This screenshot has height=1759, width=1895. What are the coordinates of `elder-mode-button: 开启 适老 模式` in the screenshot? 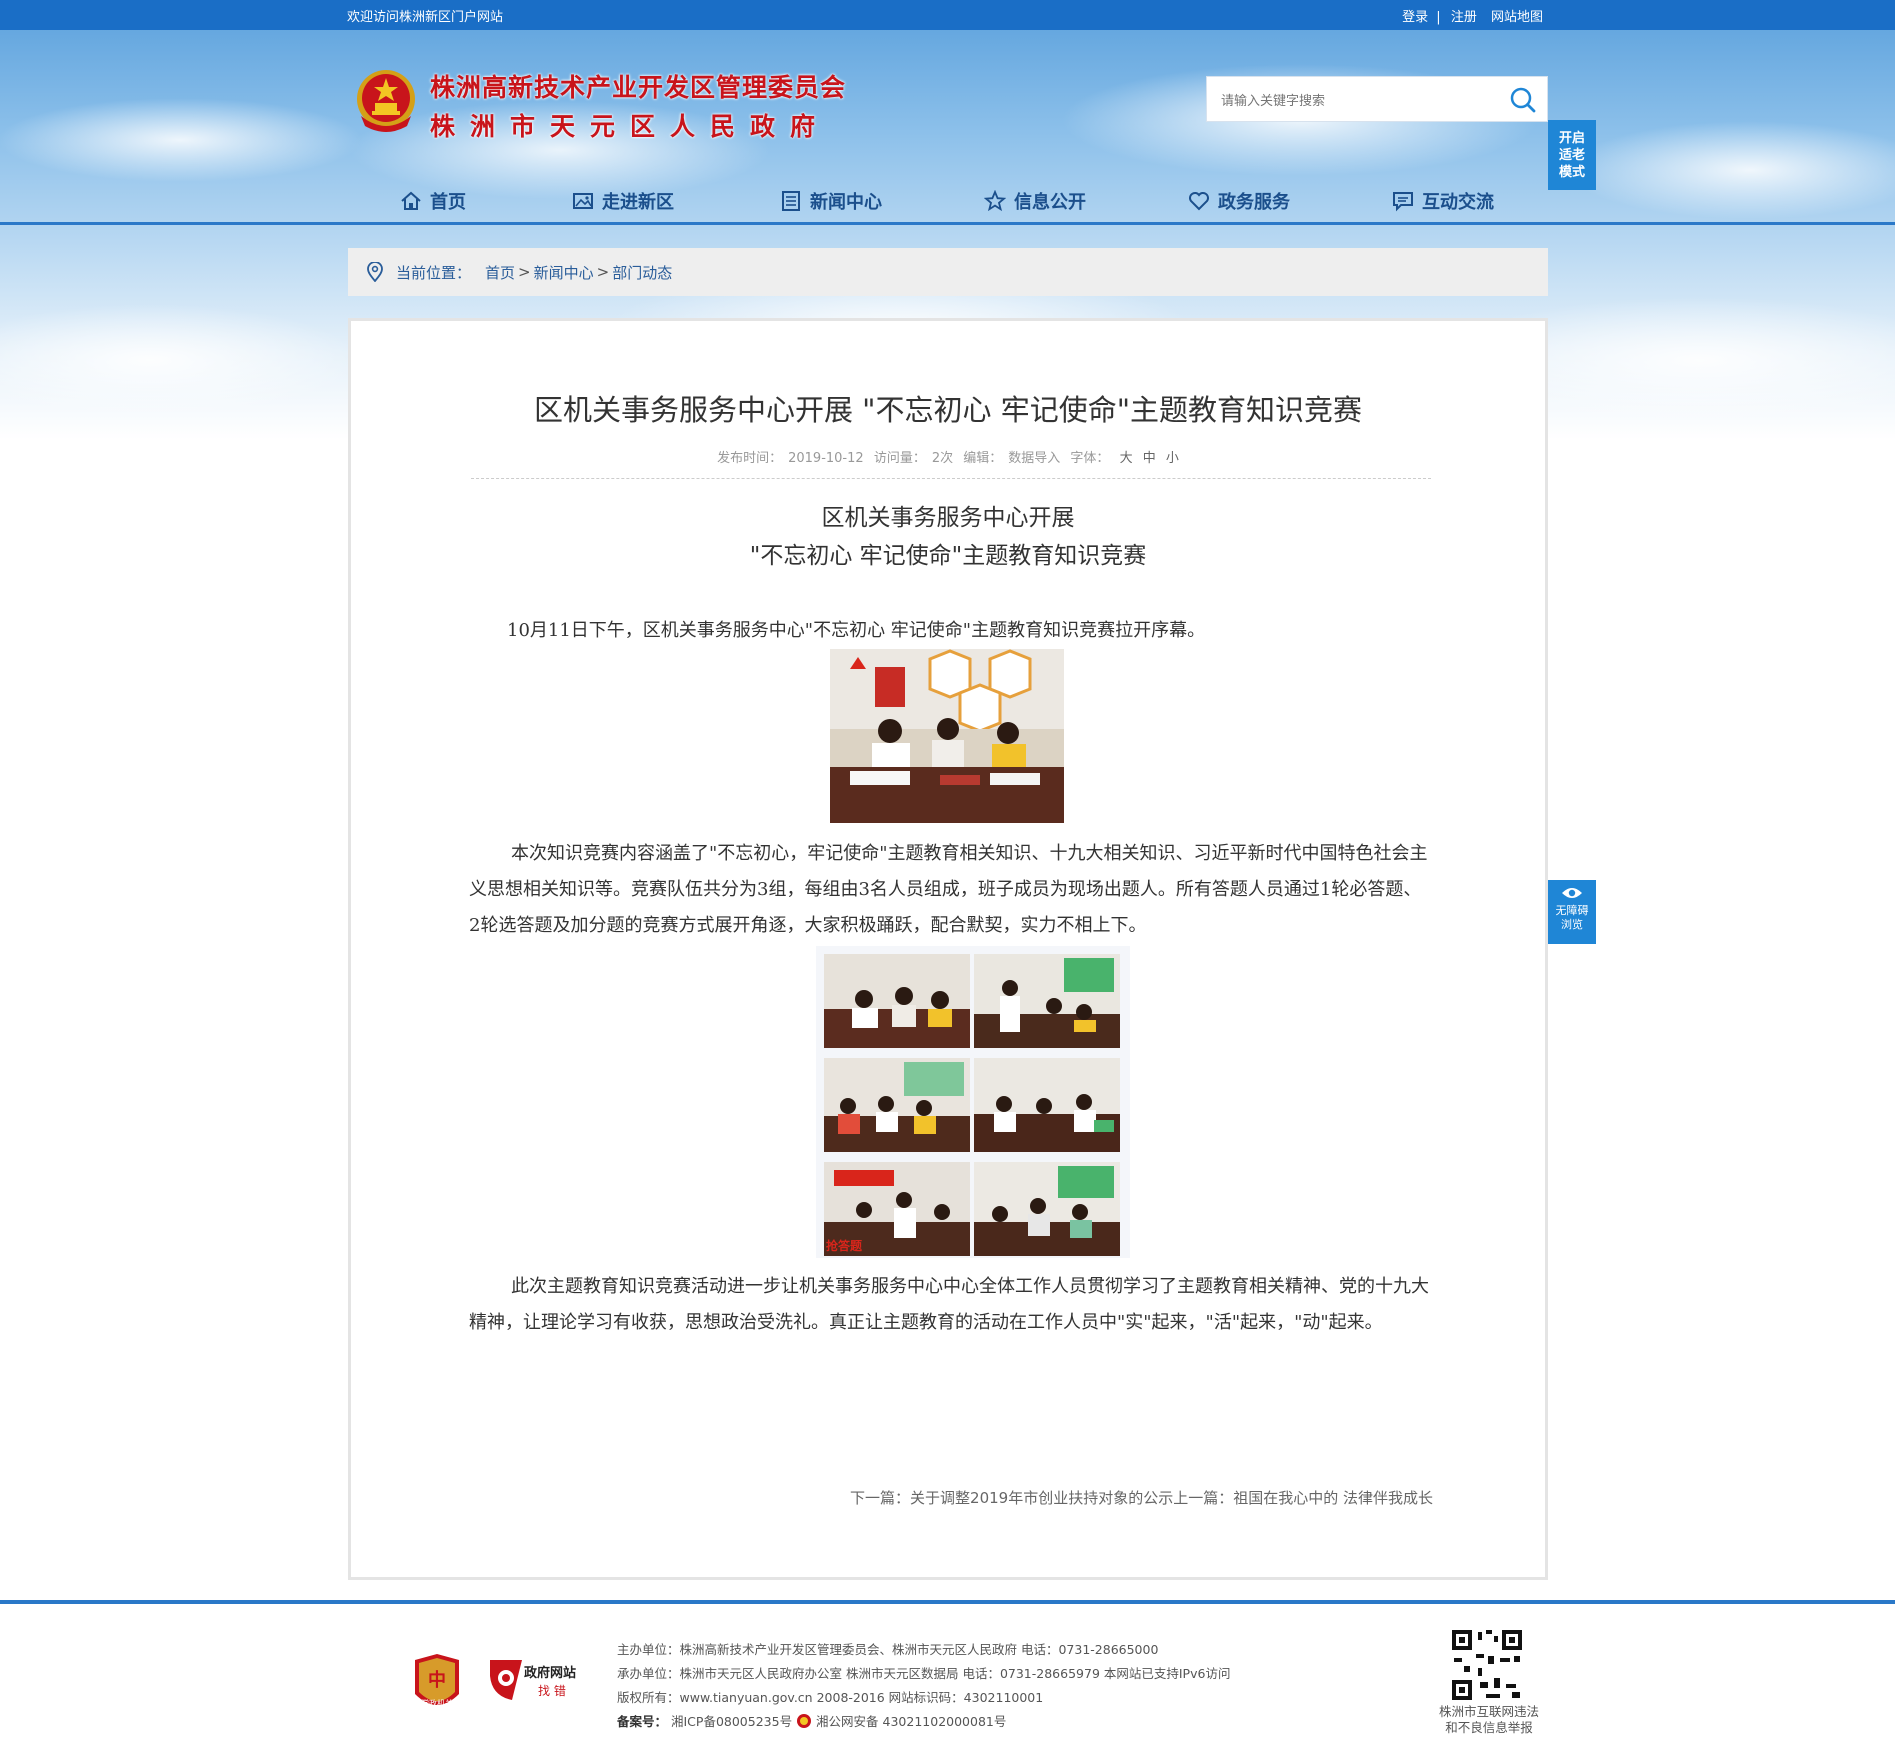 It's located at (1572, 155).